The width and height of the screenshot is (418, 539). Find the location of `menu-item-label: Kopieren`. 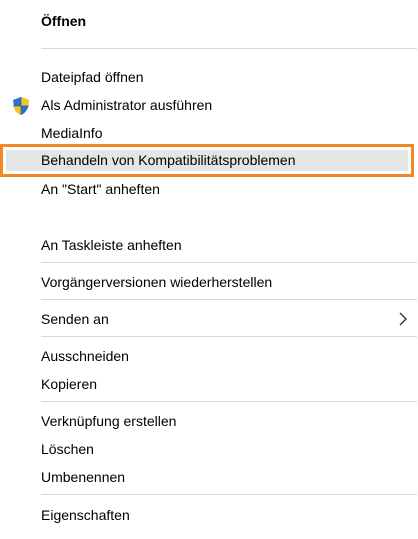

menu-item-label: Kopieren is located at coordinates (69, 384).